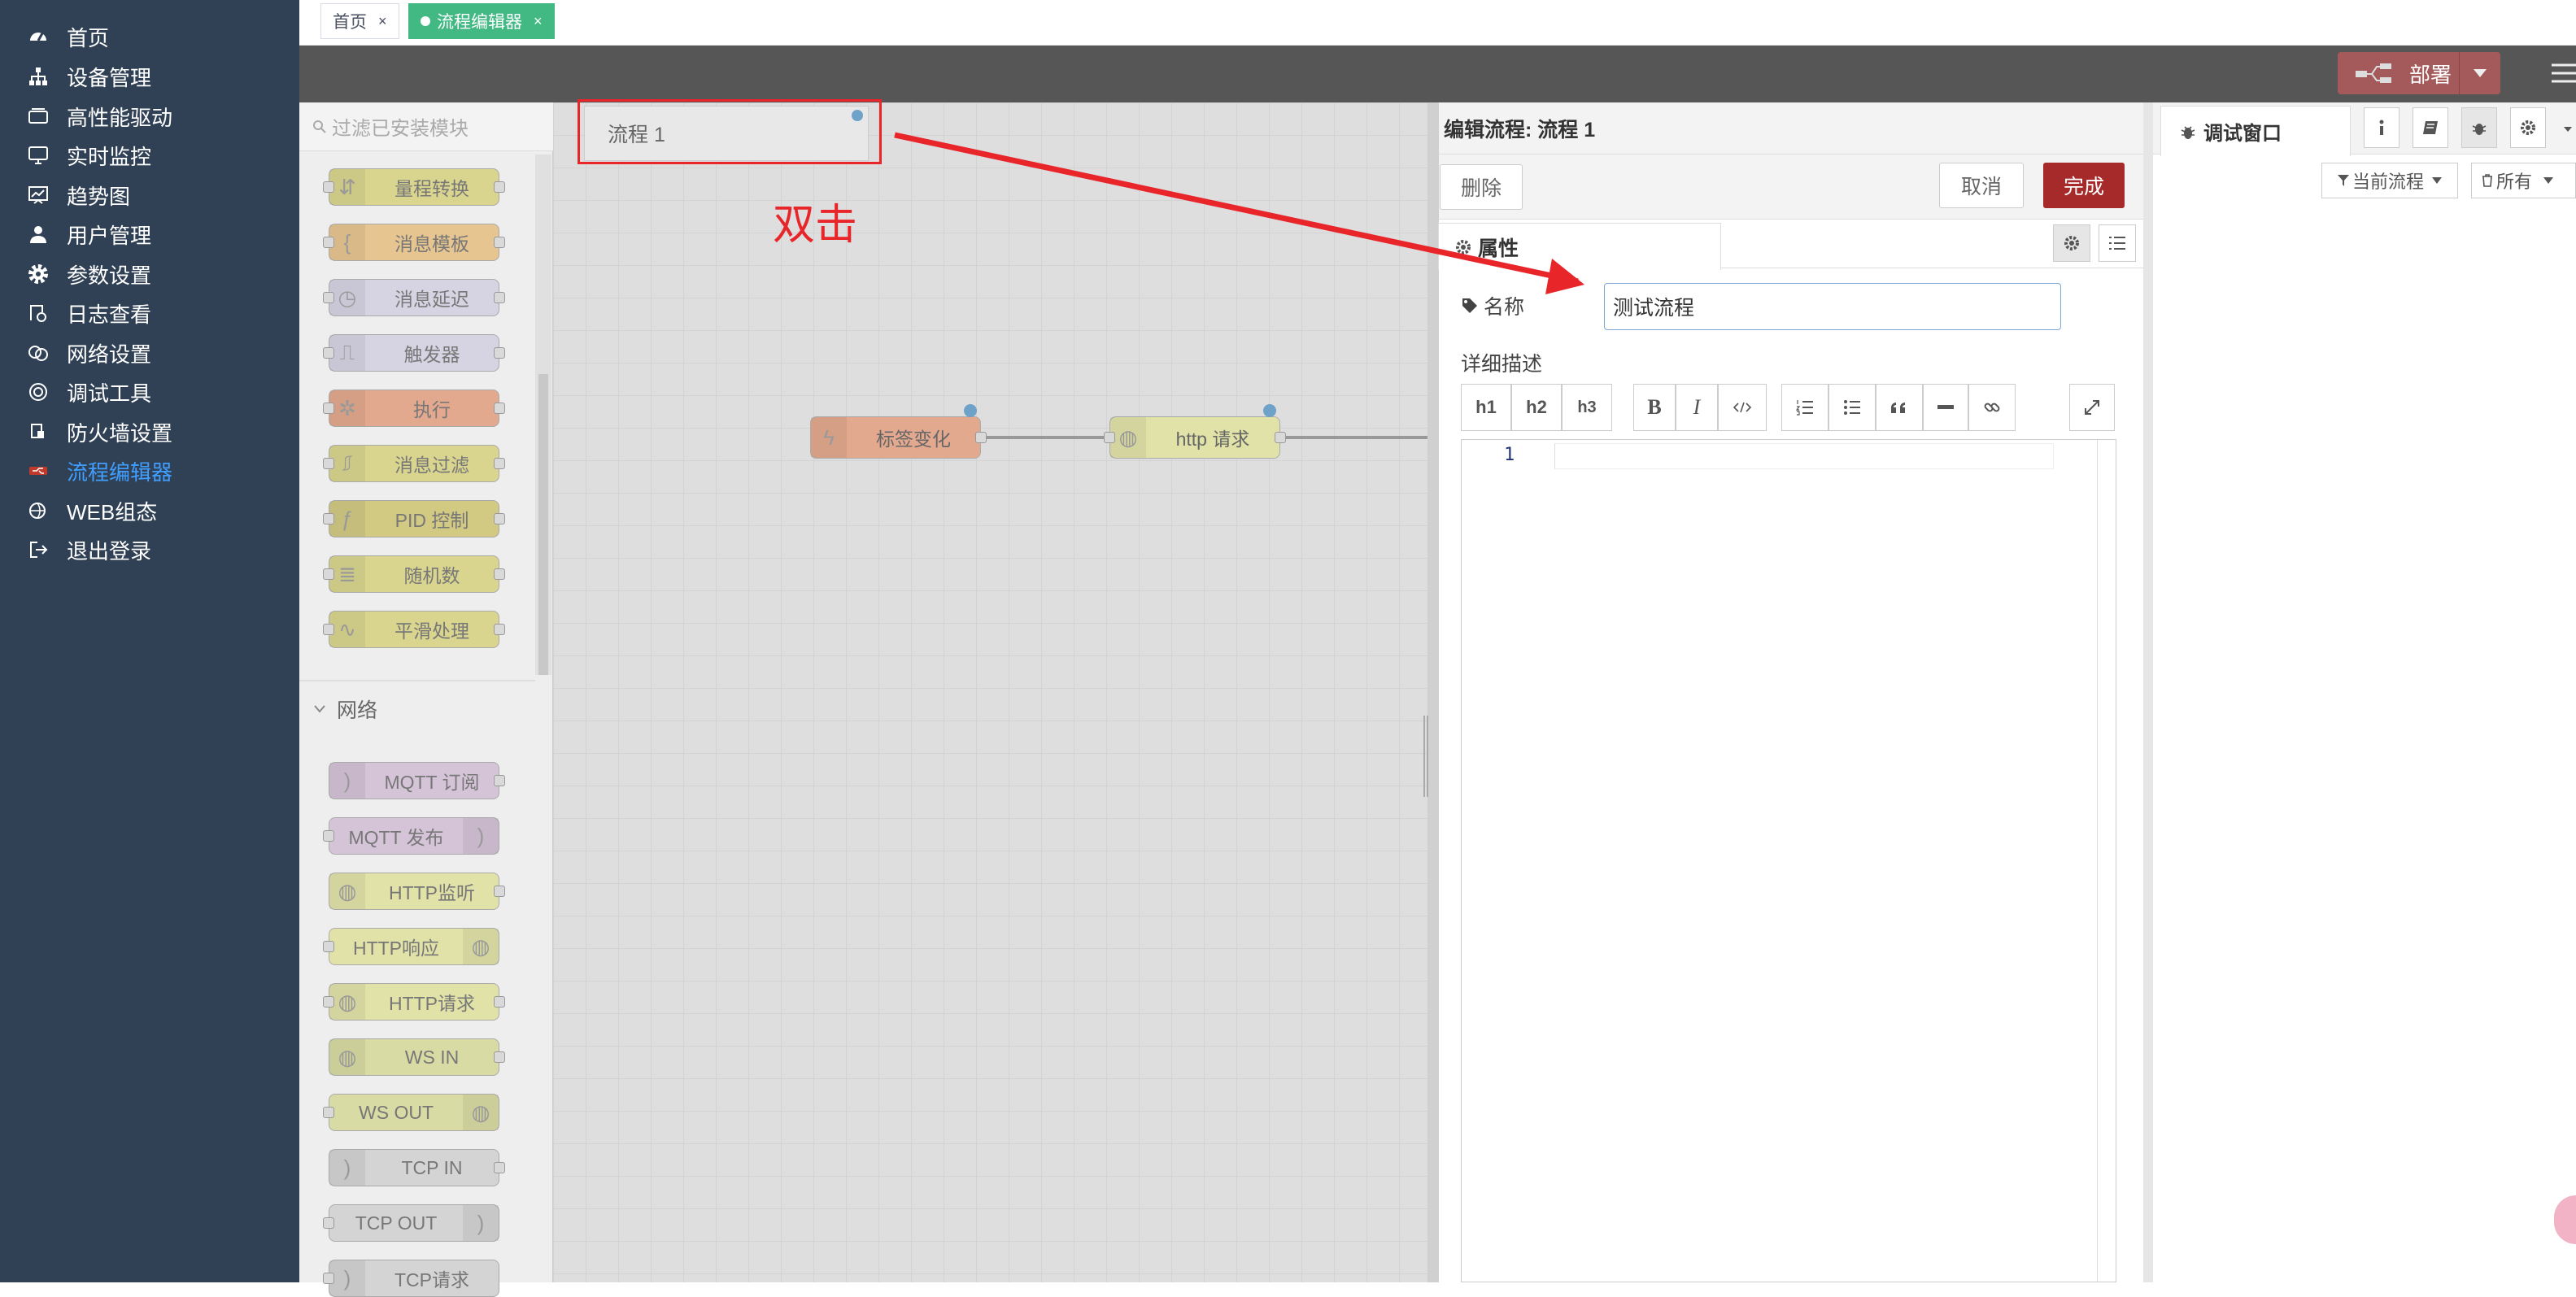 This screenshot has width=2576, height=1297. I want to click on bold-button: B, so click(1654, 407).